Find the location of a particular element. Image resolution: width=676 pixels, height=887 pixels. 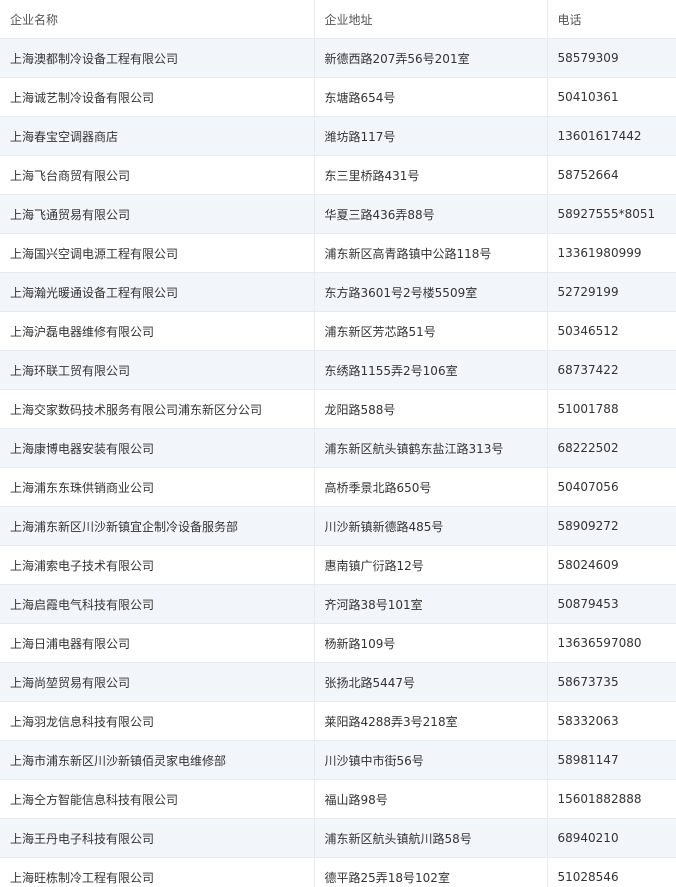

table-row: 上海浦东新区川沙新镇宜企制冷设备服务部 川沙新镇新德路485号 58909272 is located at coordinates (338, 526).